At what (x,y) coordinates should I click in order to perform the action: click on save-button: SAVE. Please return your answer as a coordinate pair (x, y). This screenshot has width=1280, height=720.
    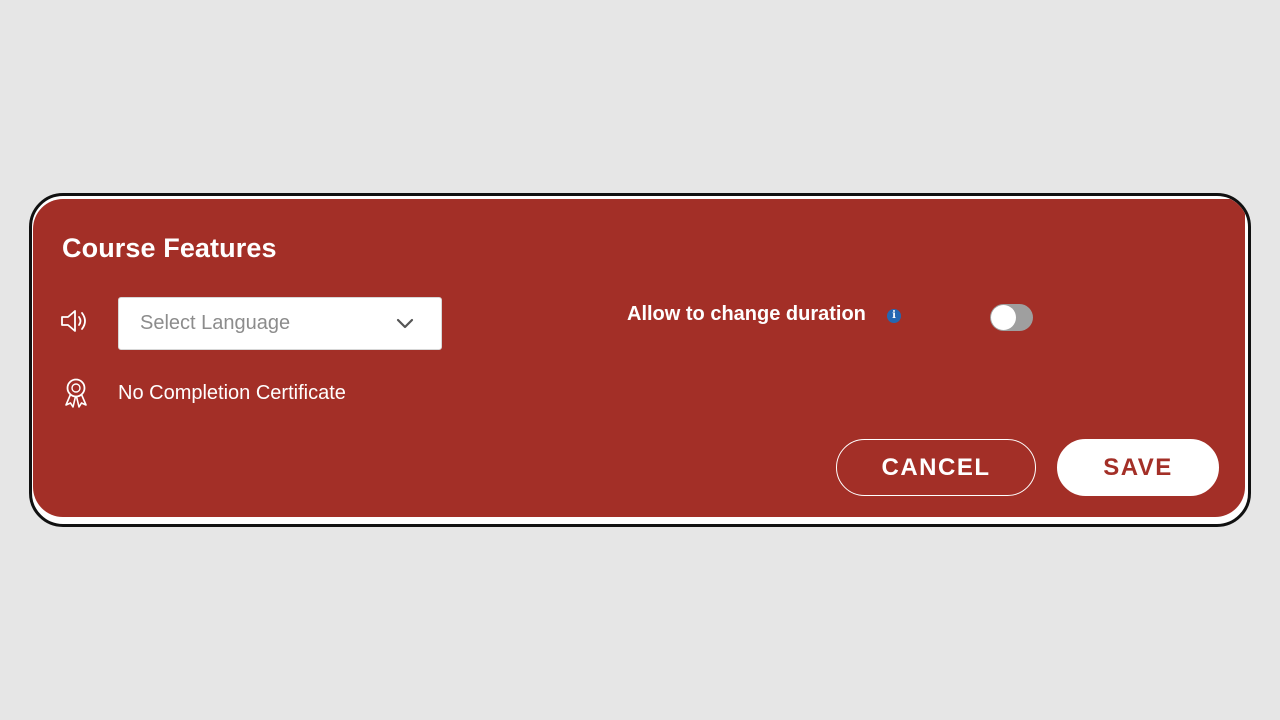
    Looking at the image, I should click on (1138, 467).